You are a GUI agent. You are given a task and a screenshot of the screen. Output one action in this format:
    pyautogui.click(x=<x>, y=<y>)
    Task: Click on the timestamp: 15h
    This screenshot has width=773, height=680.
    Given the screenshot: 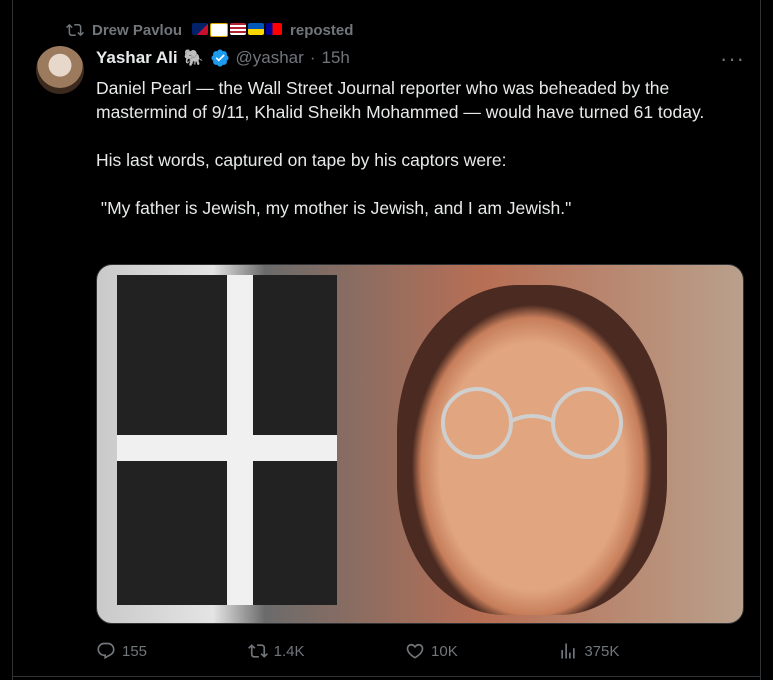 What is the action you would take?
    pyautogui.click(x=335, y=58)
    